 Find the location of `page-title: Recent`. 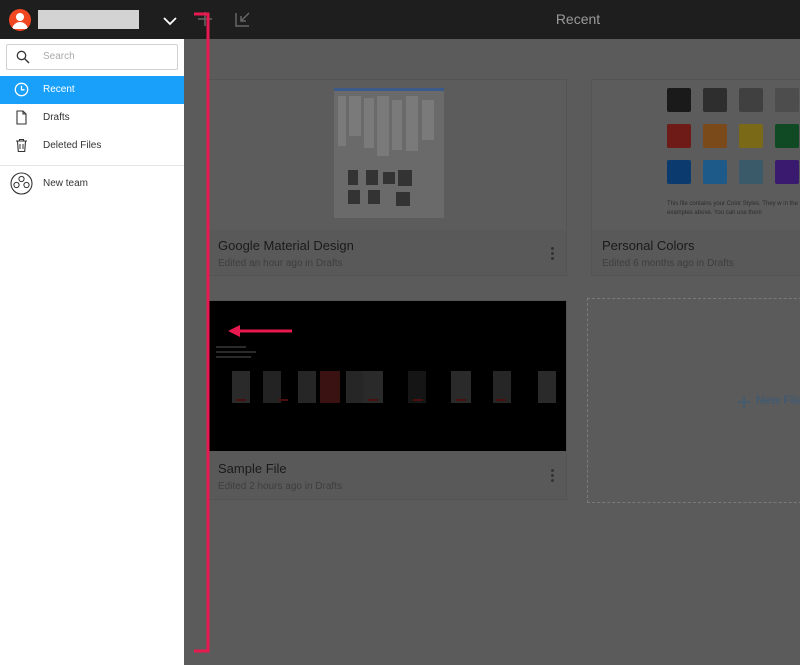

page-title: Recent is located at coordinates (578, 19).